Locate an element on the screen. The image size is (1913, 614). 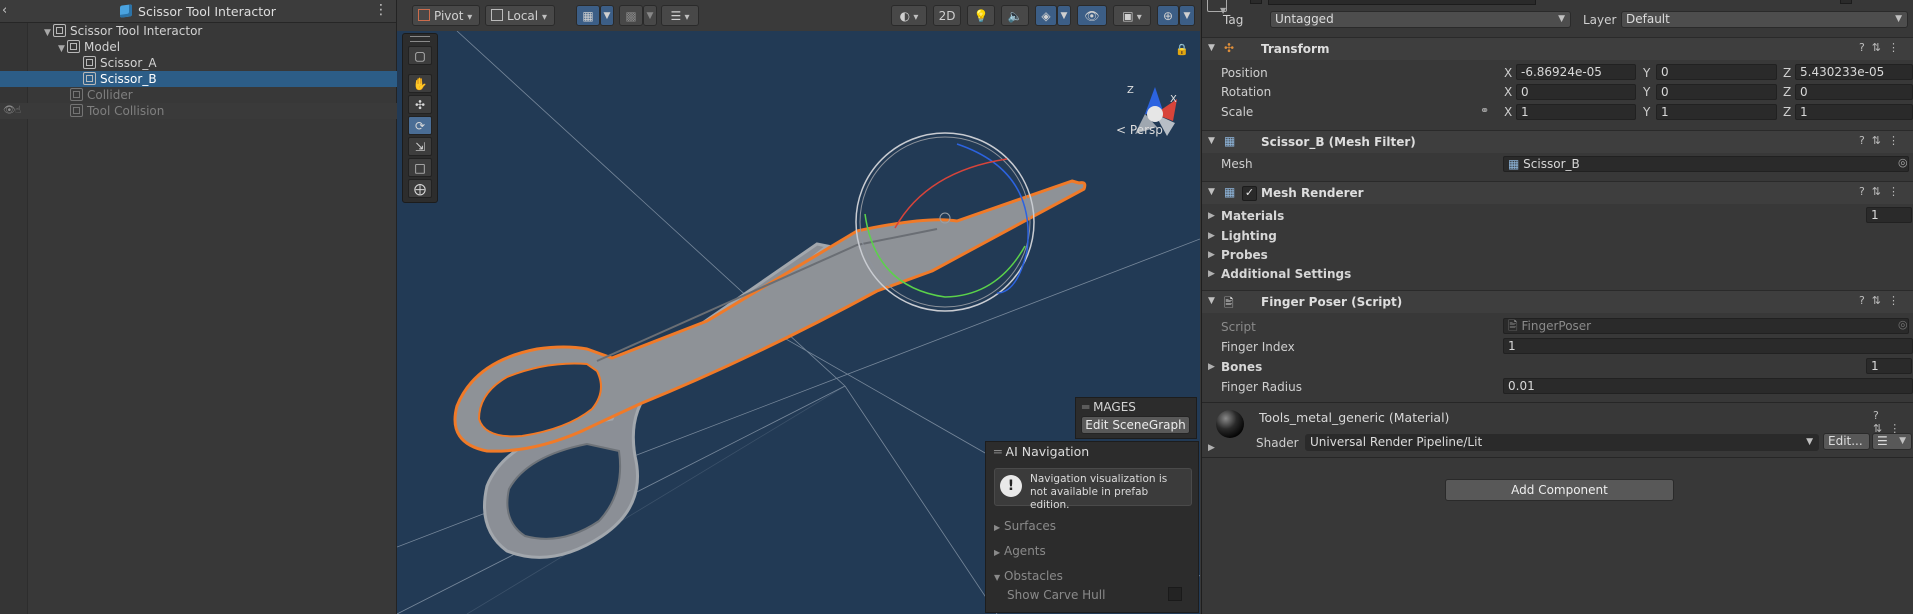
lighting-foldout: Lighting is located at coordinates (1249, 236).